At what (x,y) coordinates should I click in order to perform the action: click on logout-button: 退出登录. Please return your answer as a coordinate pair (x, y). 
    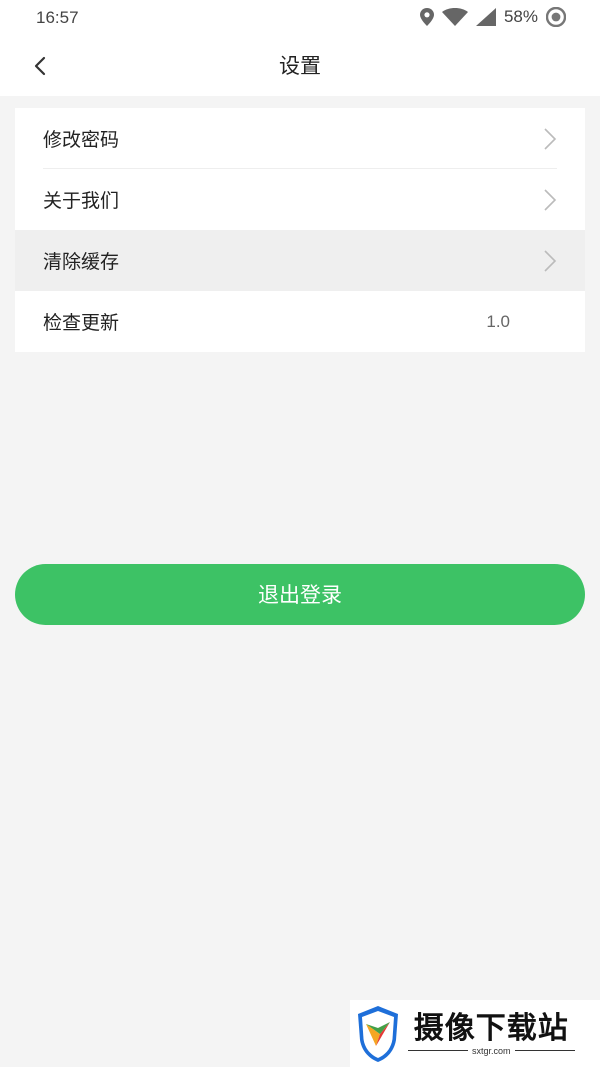
    Looking at the image, I should click on (300, 594).